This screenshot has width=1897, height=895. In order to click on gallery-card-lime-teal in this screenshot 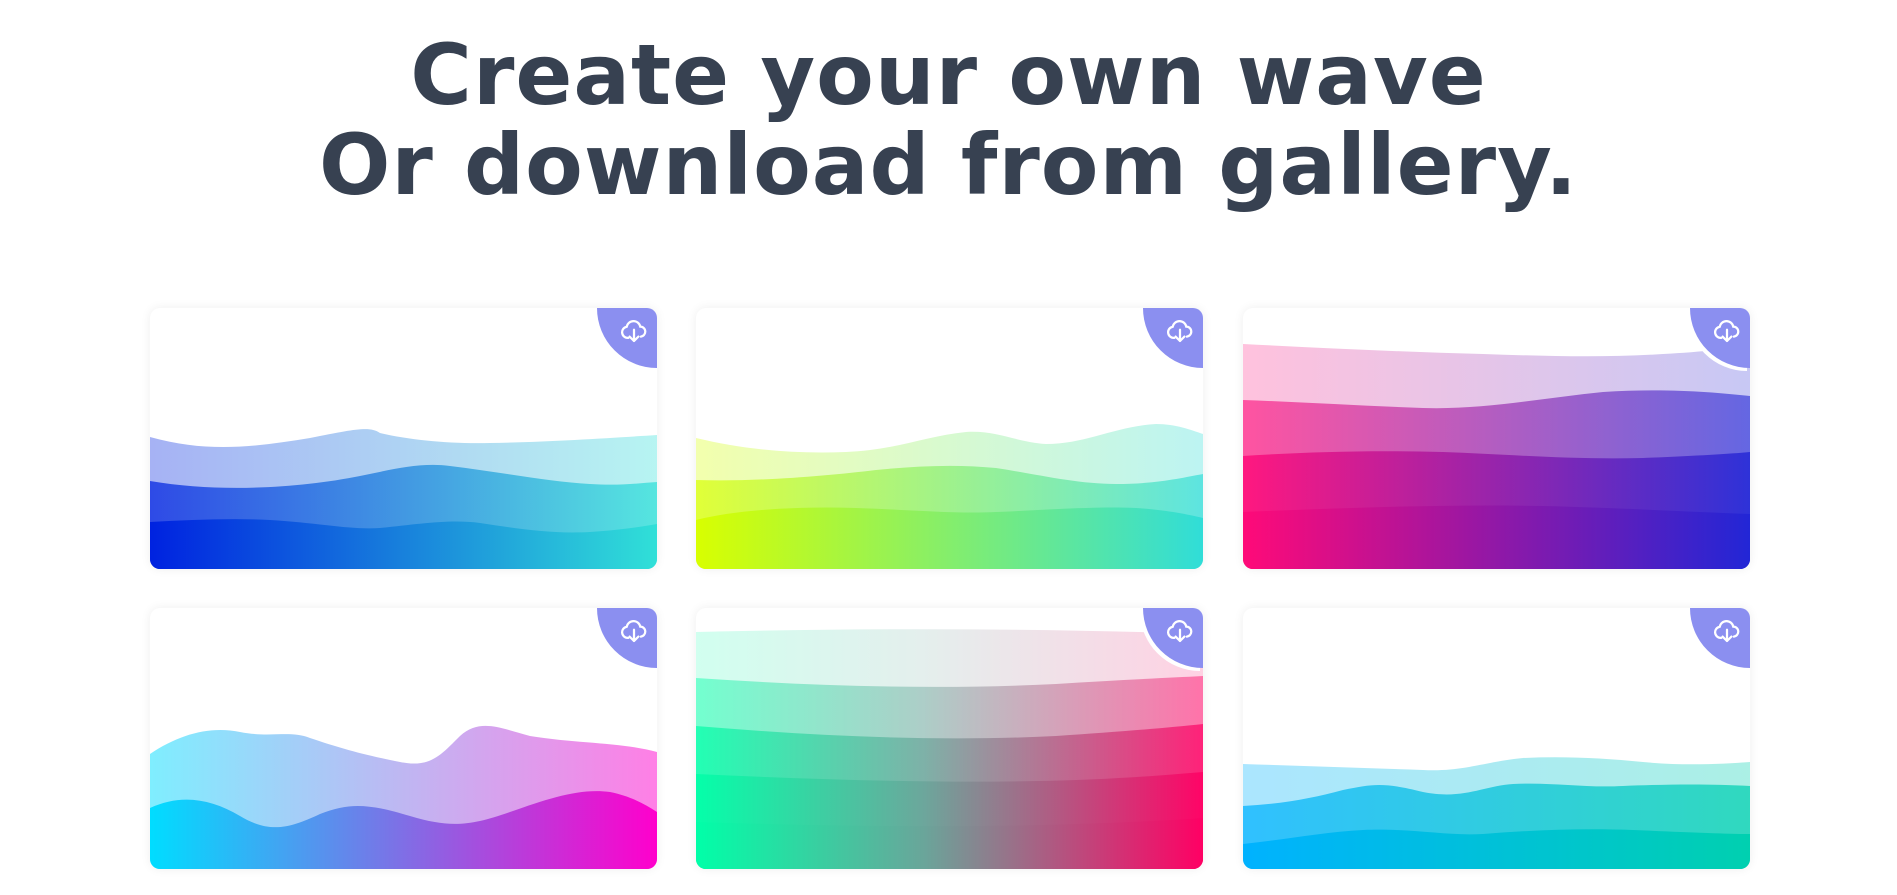, I will do `click(949, 438)`.